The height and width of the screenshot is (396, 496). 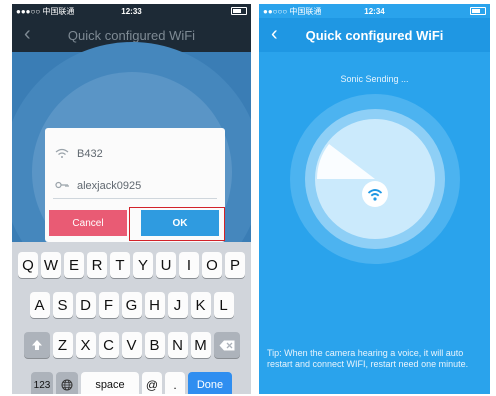 I want to click on delete-icon, so click(x=226, y=345).